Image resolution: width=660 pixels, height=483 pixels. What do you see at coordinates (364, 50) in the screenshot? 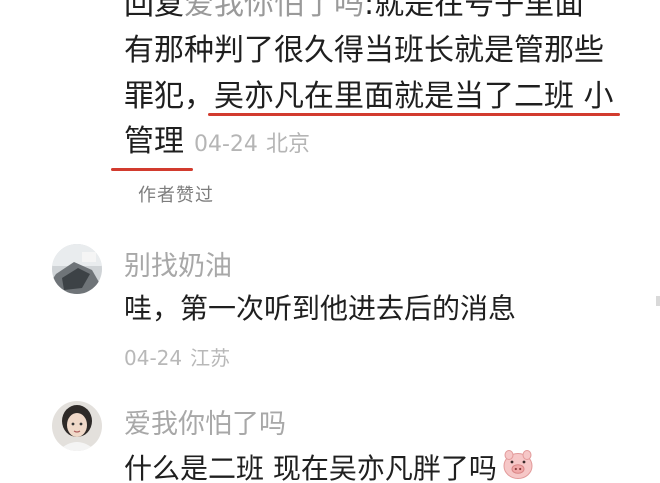
I see `reply-line-2: 有那种判了很久得当班长就是管那些` at bounding box center [364, 50].